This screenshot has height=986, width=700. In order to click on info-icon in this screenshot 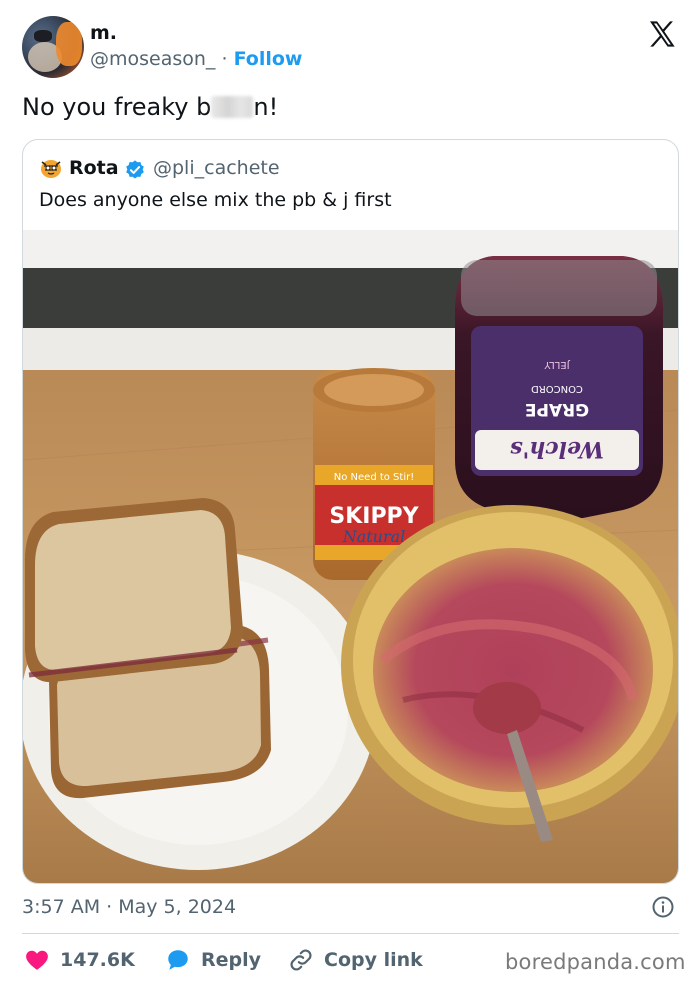, I will do `click(663, 907)`.